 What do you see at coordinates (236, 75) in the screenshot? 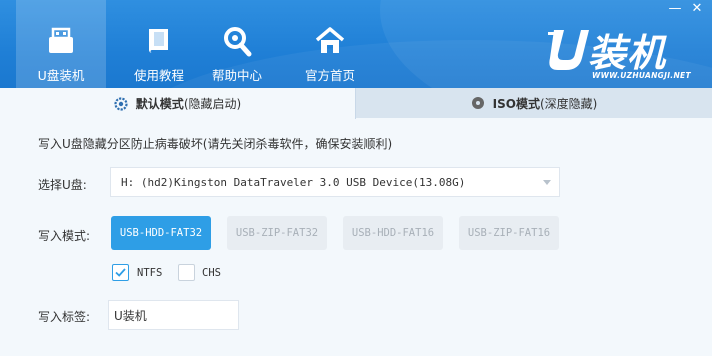
I see `nav-label: 帮助中心` at bounding box center [236, 75].